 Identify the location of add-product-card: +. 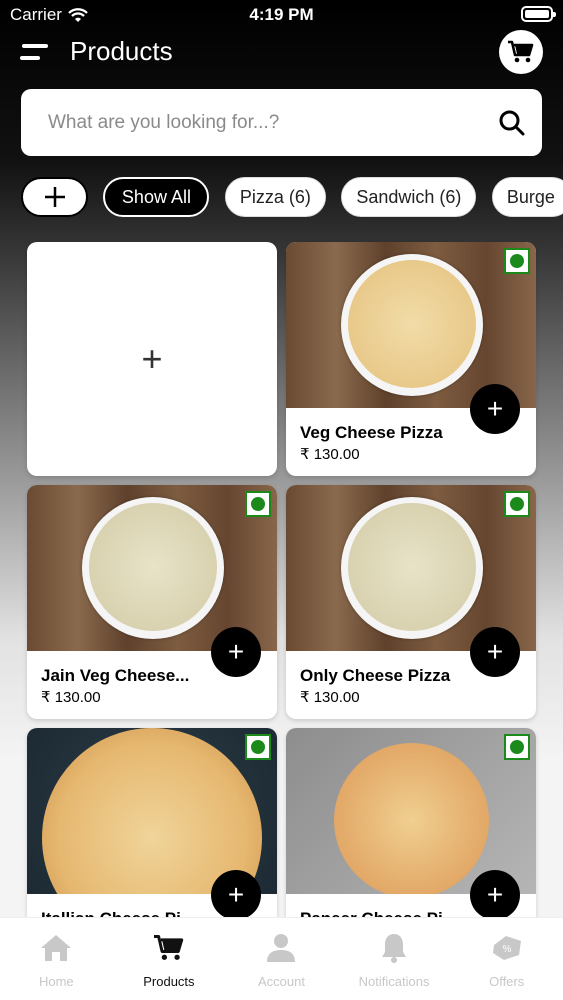
(152, 359).